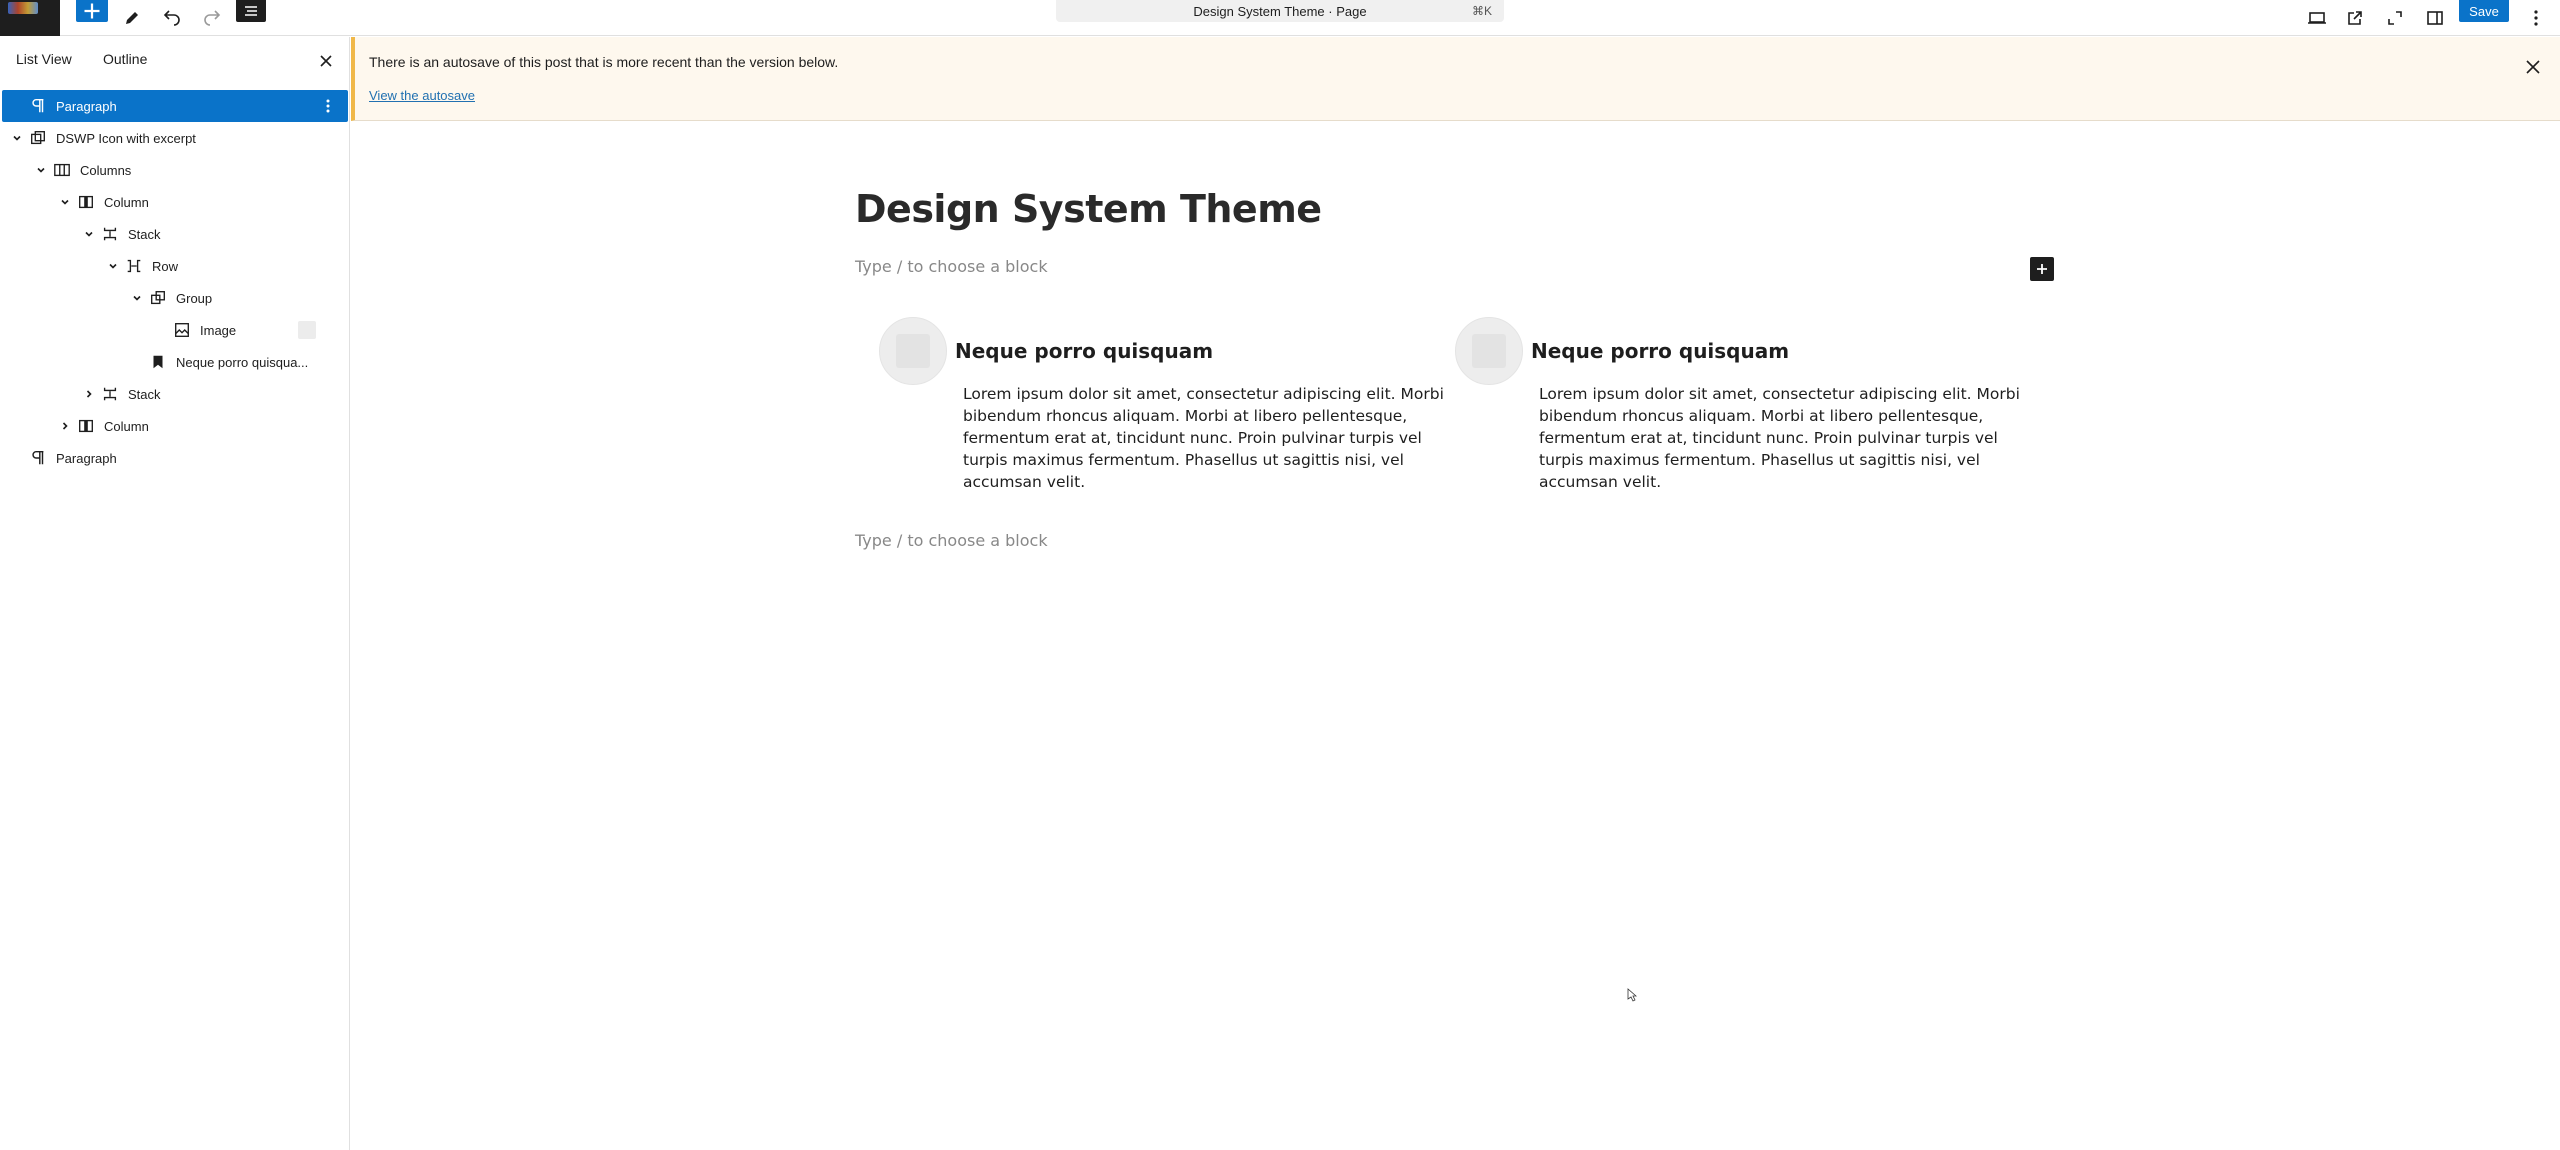 Image resolution: width=2560 pixels, height=1150 pixels. I want to click on document-overview-button, so click(251, 11).